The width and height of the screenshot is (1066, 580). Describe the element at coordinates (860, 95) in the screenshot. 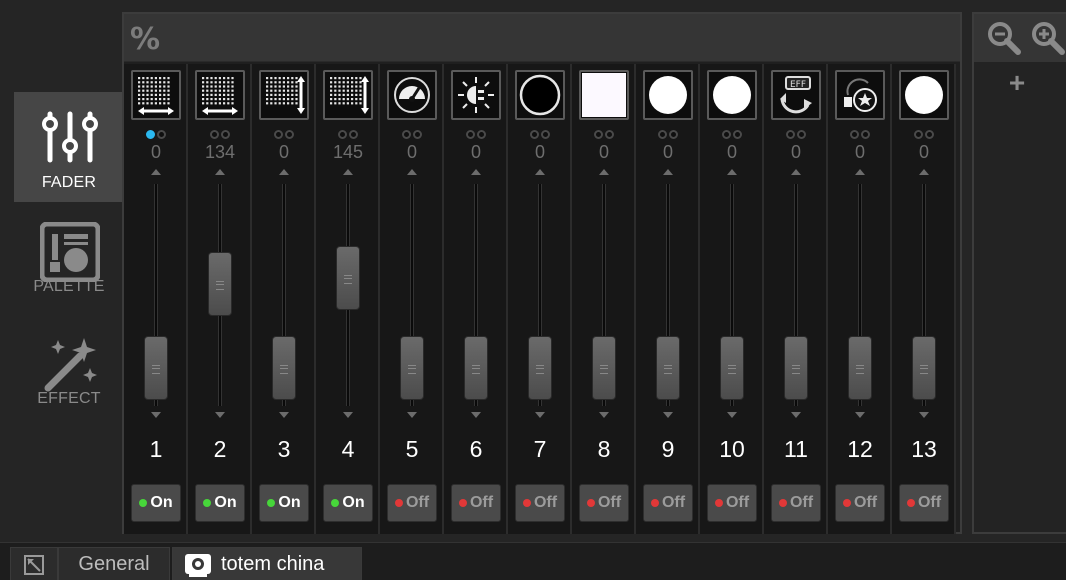

I see `gobo-star-icon` at that location.